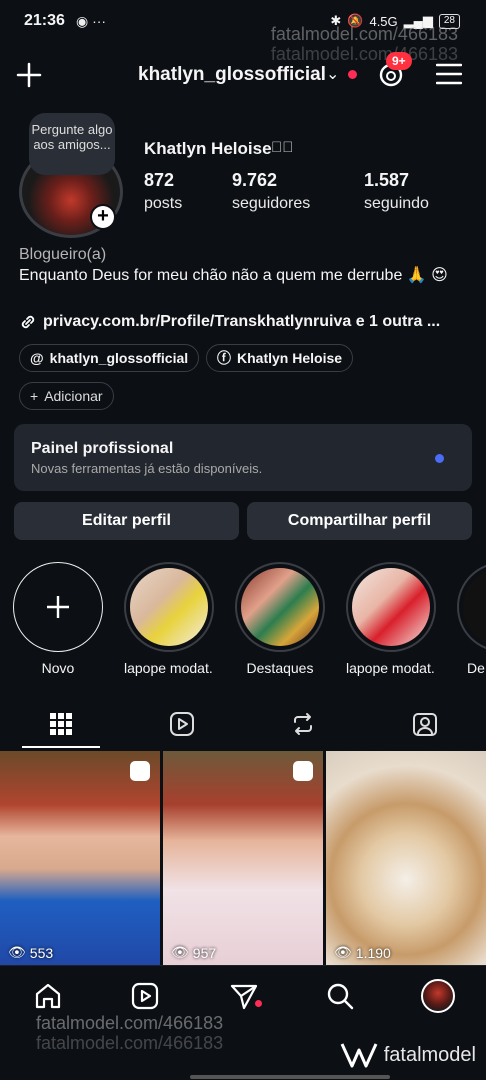  I want to click on highlight-label: Destaques, so click(280, 668).